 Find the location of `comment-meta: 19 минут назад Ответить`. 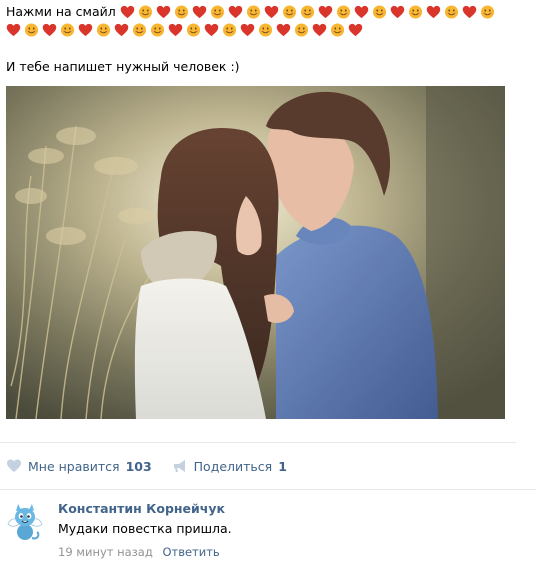

comment-meta: 19 минут назад Ответить is located at coordinates (145, 552).